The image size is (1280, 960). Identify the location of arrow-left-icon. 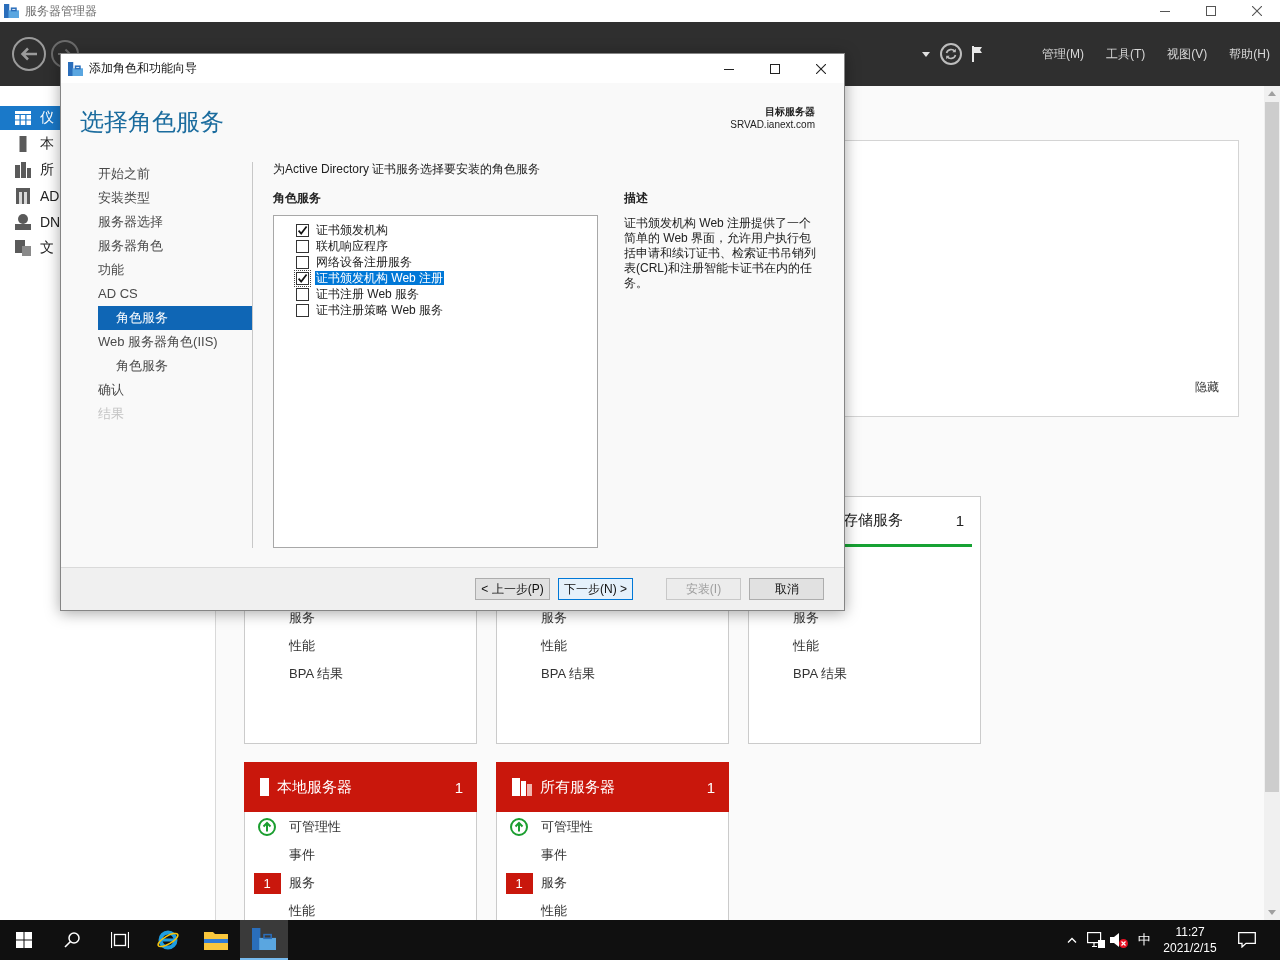
(29, 54).